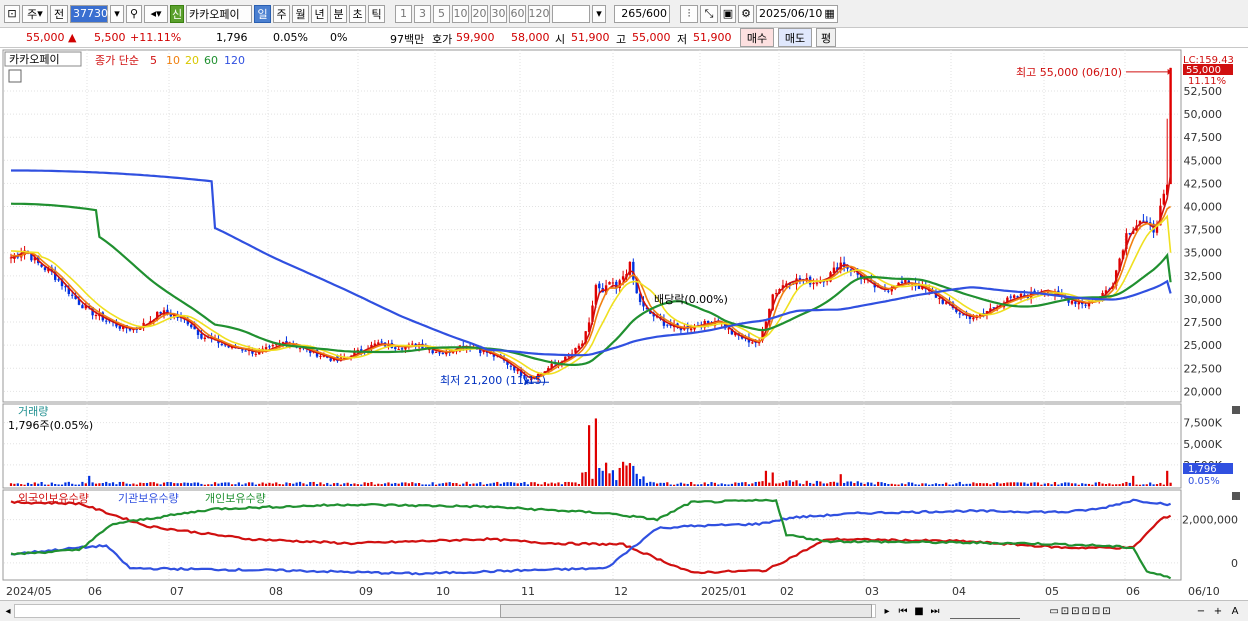 This screenshot has height=621, width=1248. What do you see at coordinates (262, 13) in the screenshot?
I see `period-day: 일` at bounding box center [262, 13].